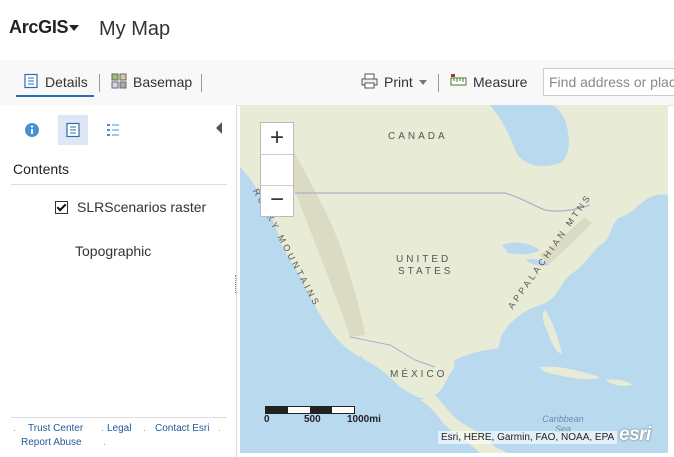 The height and width of the screenshot is (457, 674). Describe the element at coordinates (135, 29) in the screenshot. I see `map-title: My Map` at that location.